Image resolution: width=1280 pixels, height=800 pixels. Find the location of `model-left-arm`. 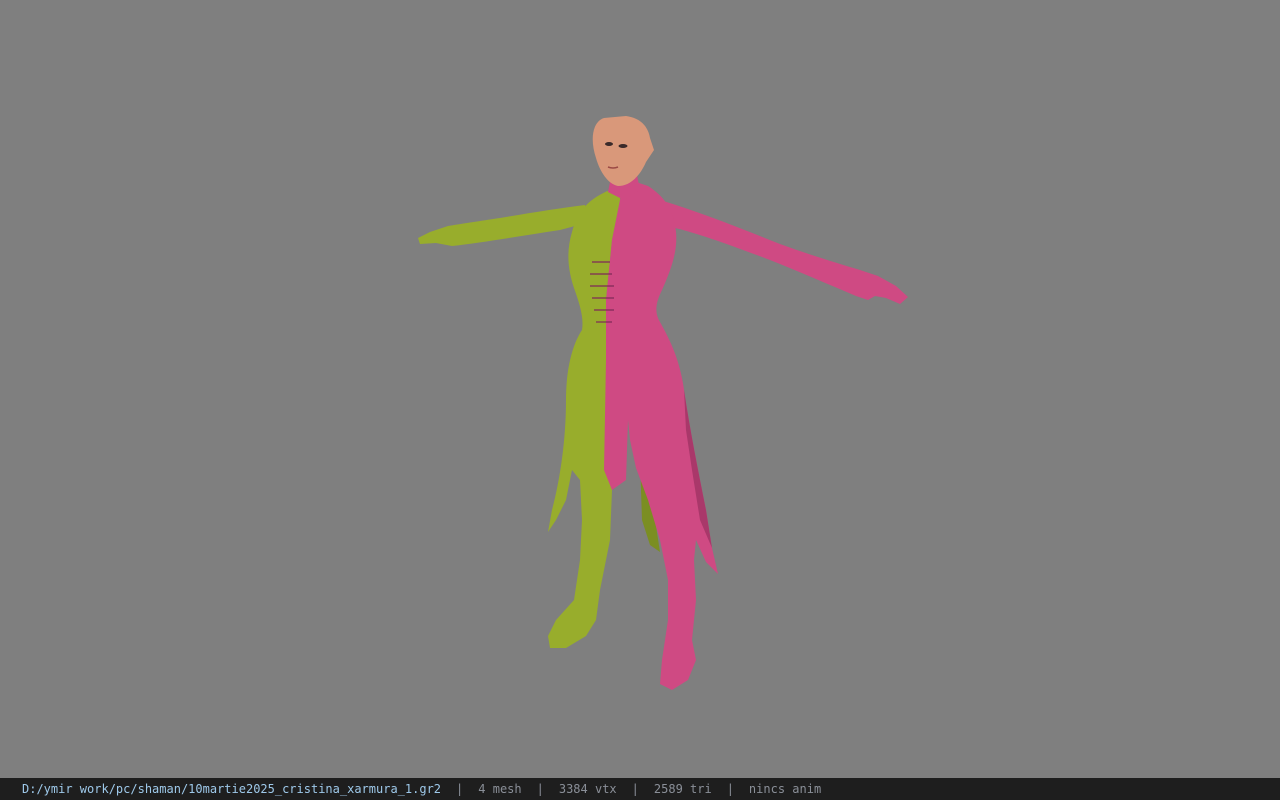

model-left-arm is located at coordinates (504, 225).